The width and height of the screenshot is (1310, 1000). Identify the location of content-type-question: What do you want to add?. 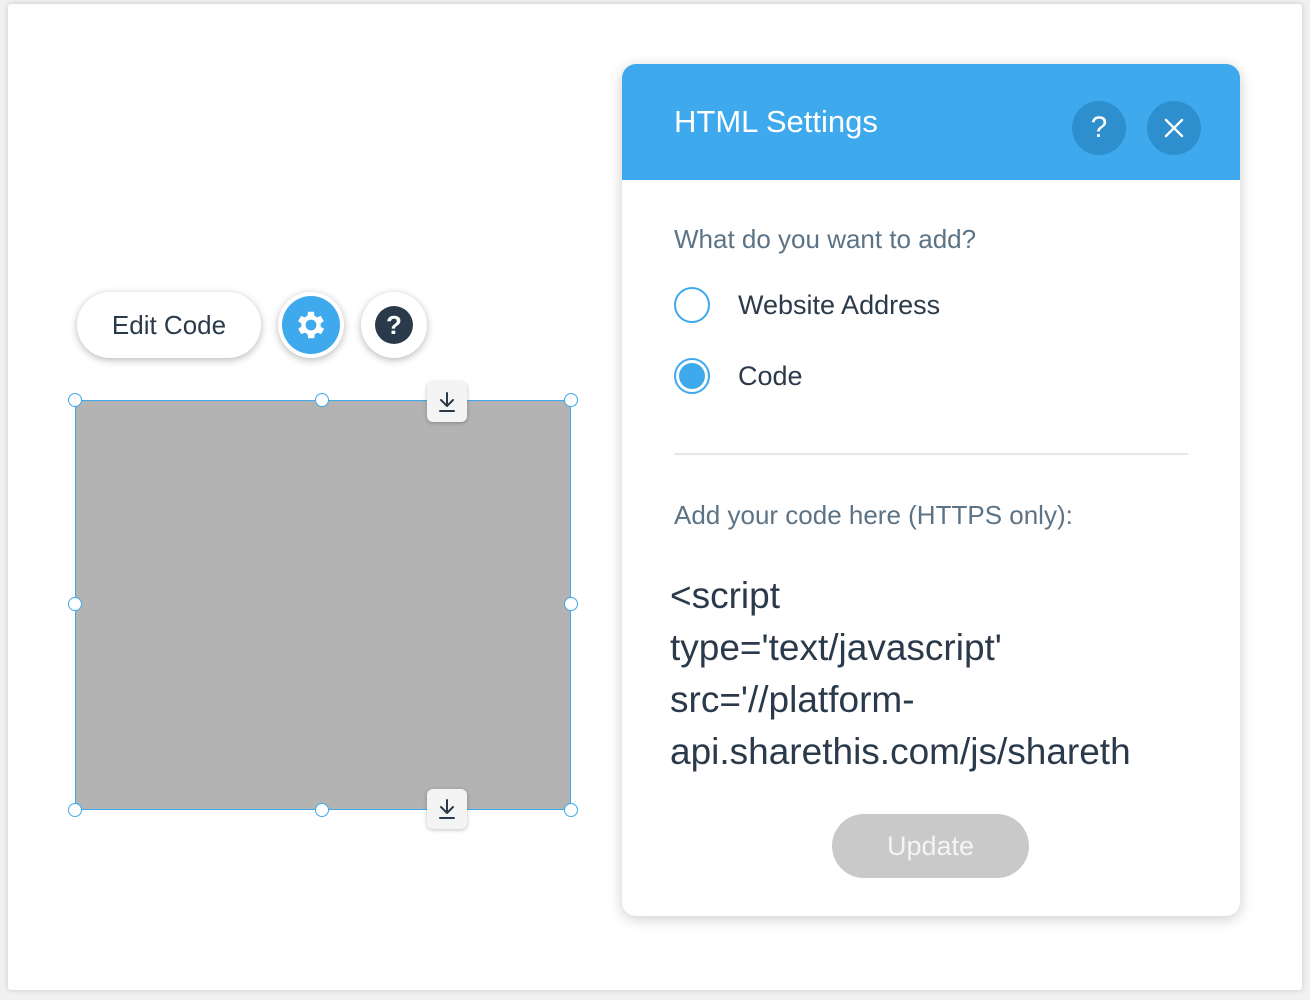
(825, 239).